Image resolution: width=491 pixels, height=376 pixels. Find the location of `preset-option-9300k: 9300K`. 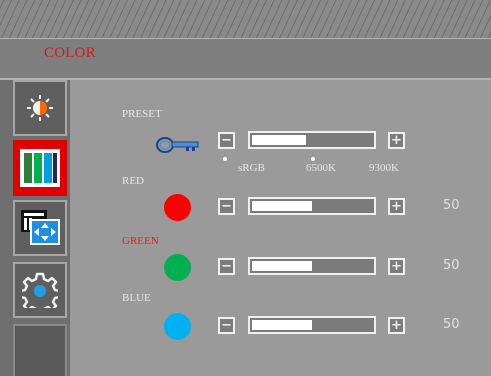

preset-option-9300k: 9300K is located at coordinates (384, 168).